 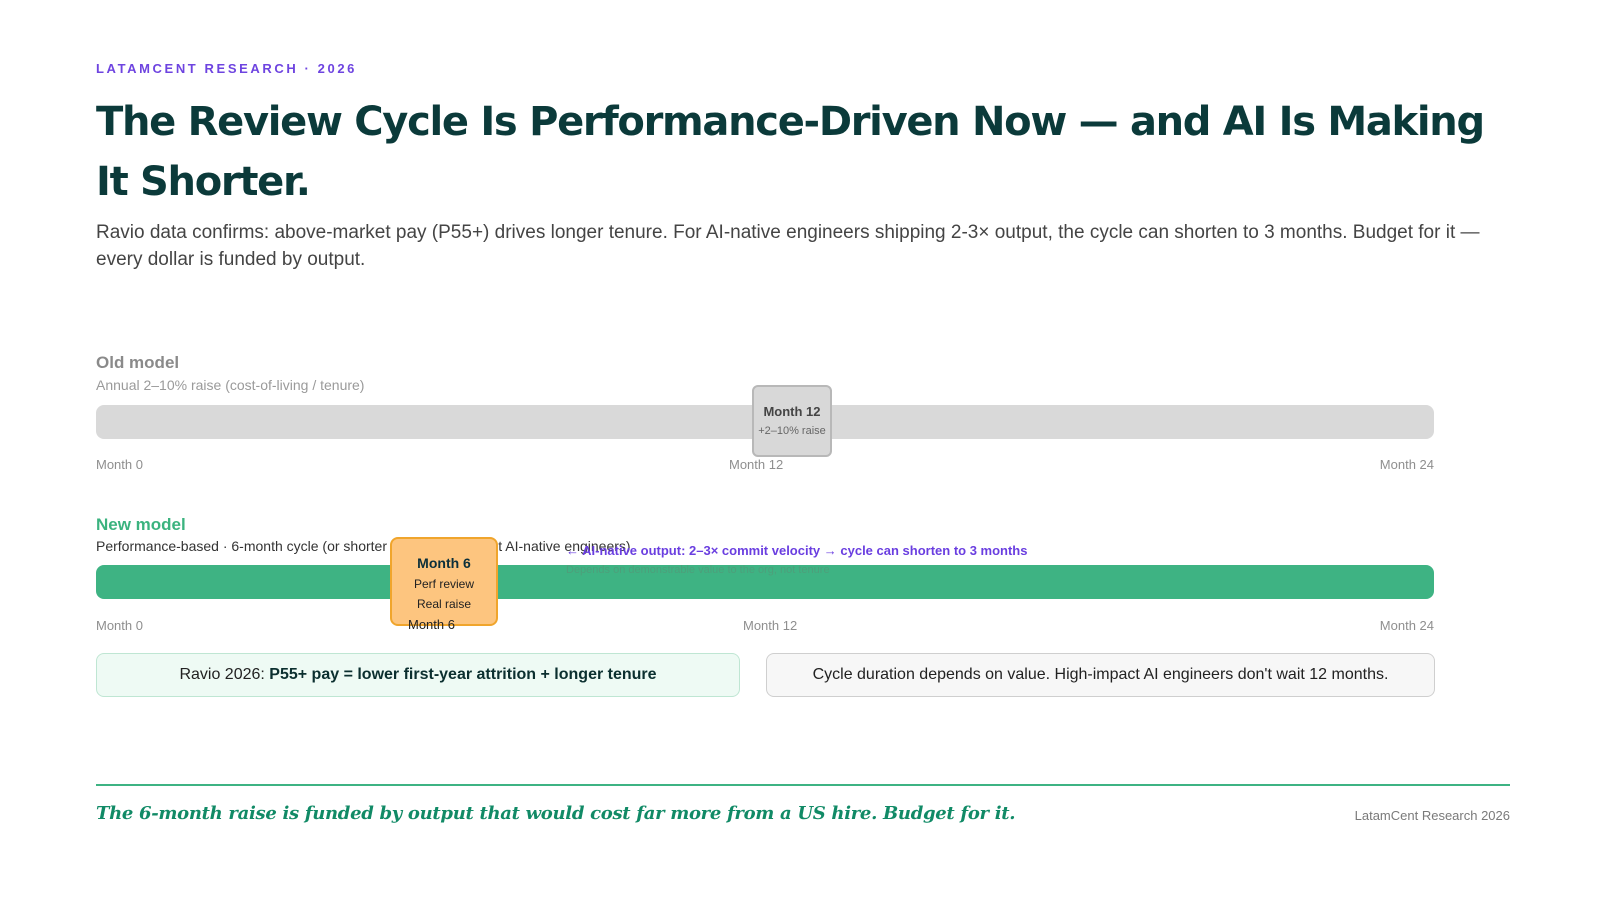 What do you see at coordinates (792, 431) in the screenshot?
I see `old-marker-subtitle: +2–10% raise` at bounding box center [792, 431].